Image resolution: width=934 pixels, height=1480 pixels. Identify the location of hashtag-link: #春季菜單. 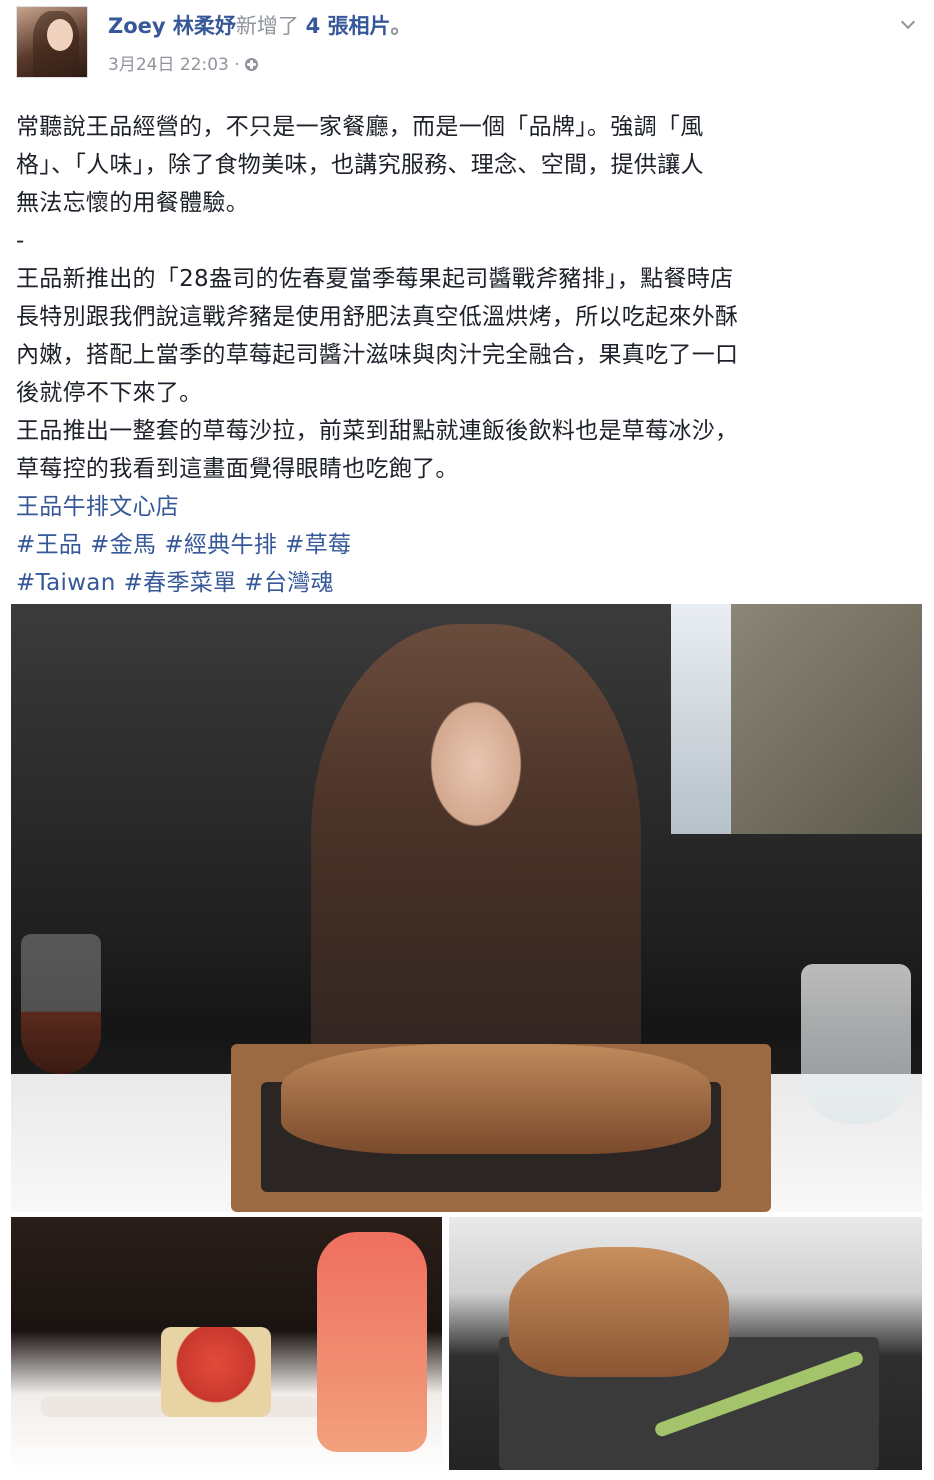
(180, 583).